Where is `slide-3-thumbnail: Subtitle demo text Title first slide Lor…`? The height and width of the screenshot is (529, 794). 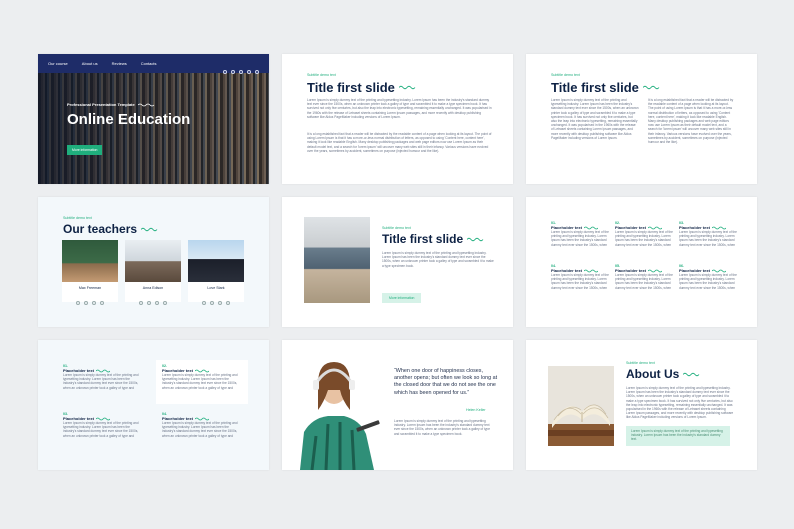 slide-3-thumbnail: Subtitle demo text Title first slide Lor… is located at coordinates (641, 119).